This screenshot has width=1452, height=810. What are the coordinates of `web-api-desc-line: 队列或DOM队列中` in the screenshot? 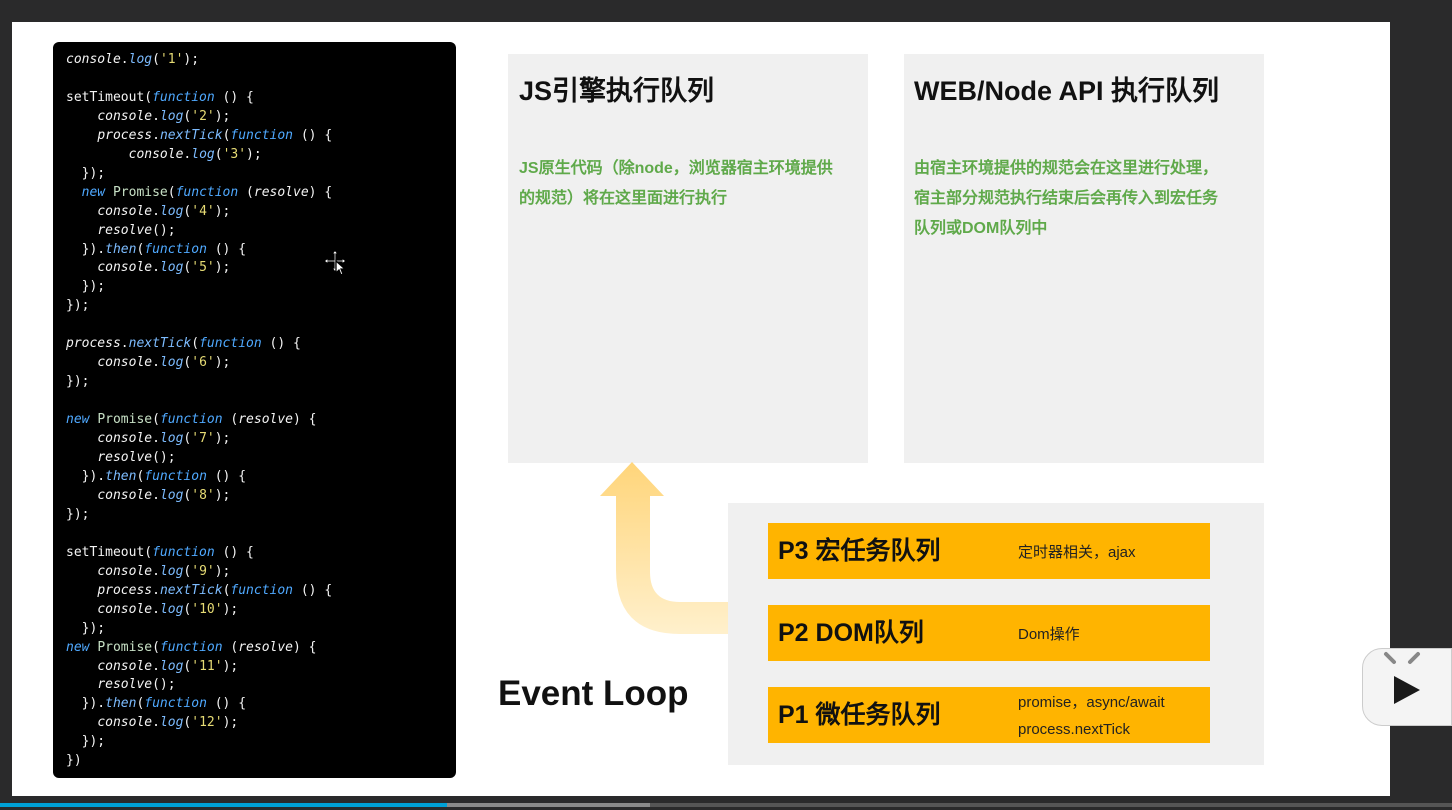 It's located at (981, 228).